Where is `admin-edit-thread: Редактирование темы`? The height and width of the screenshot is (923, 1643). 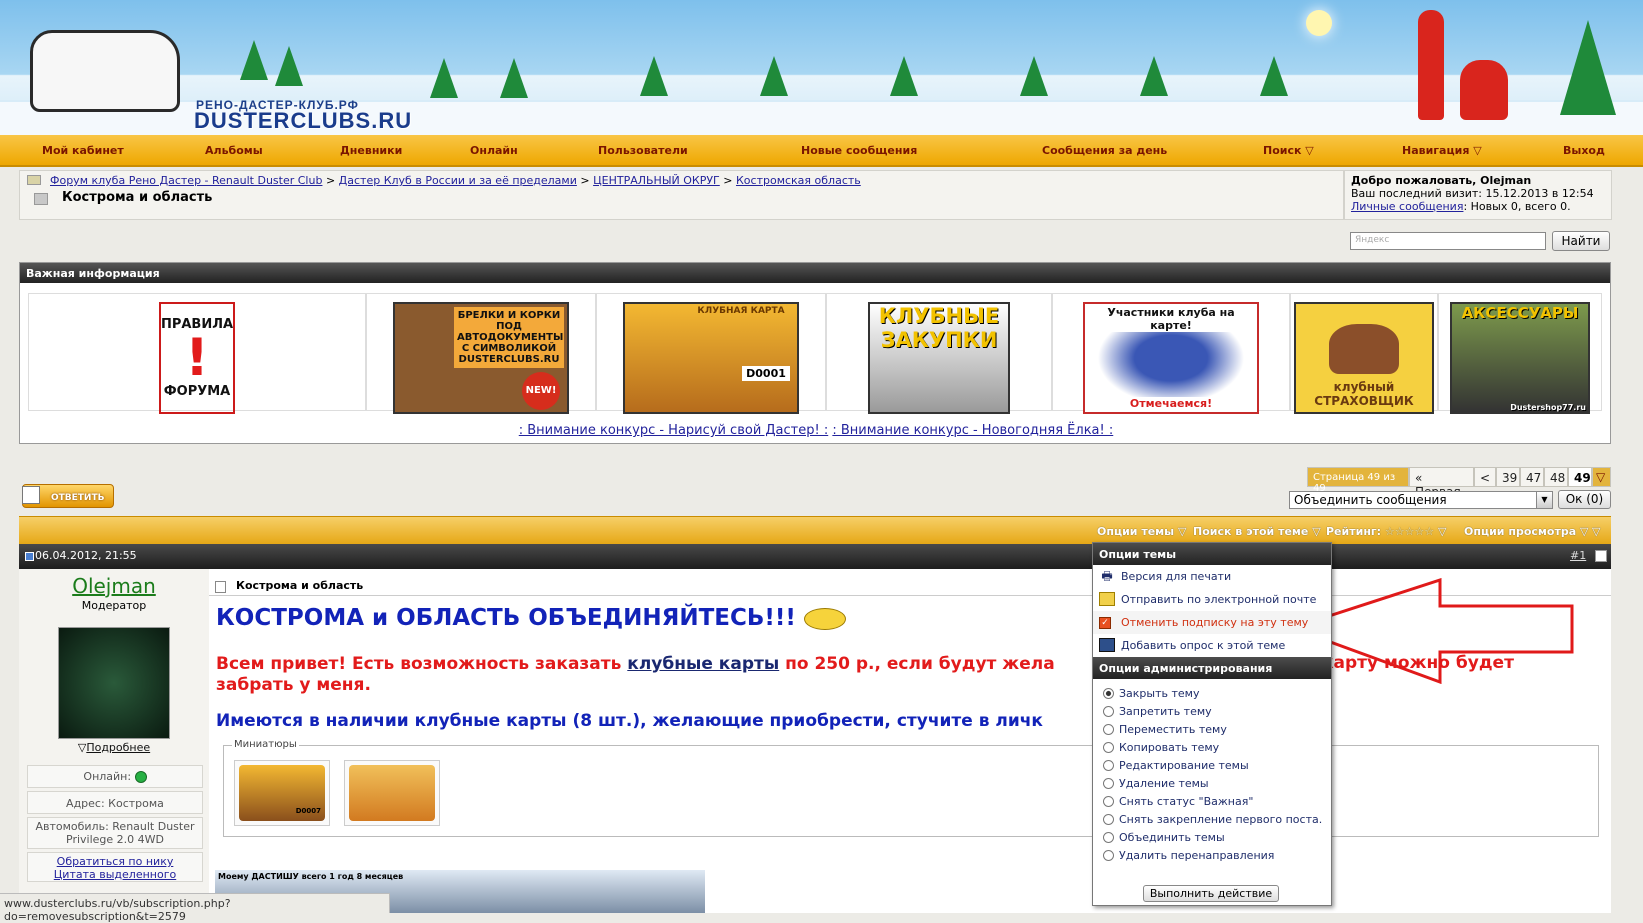
admin-edit-thread: Редактирование темы is located at coordinates (1212, 766).